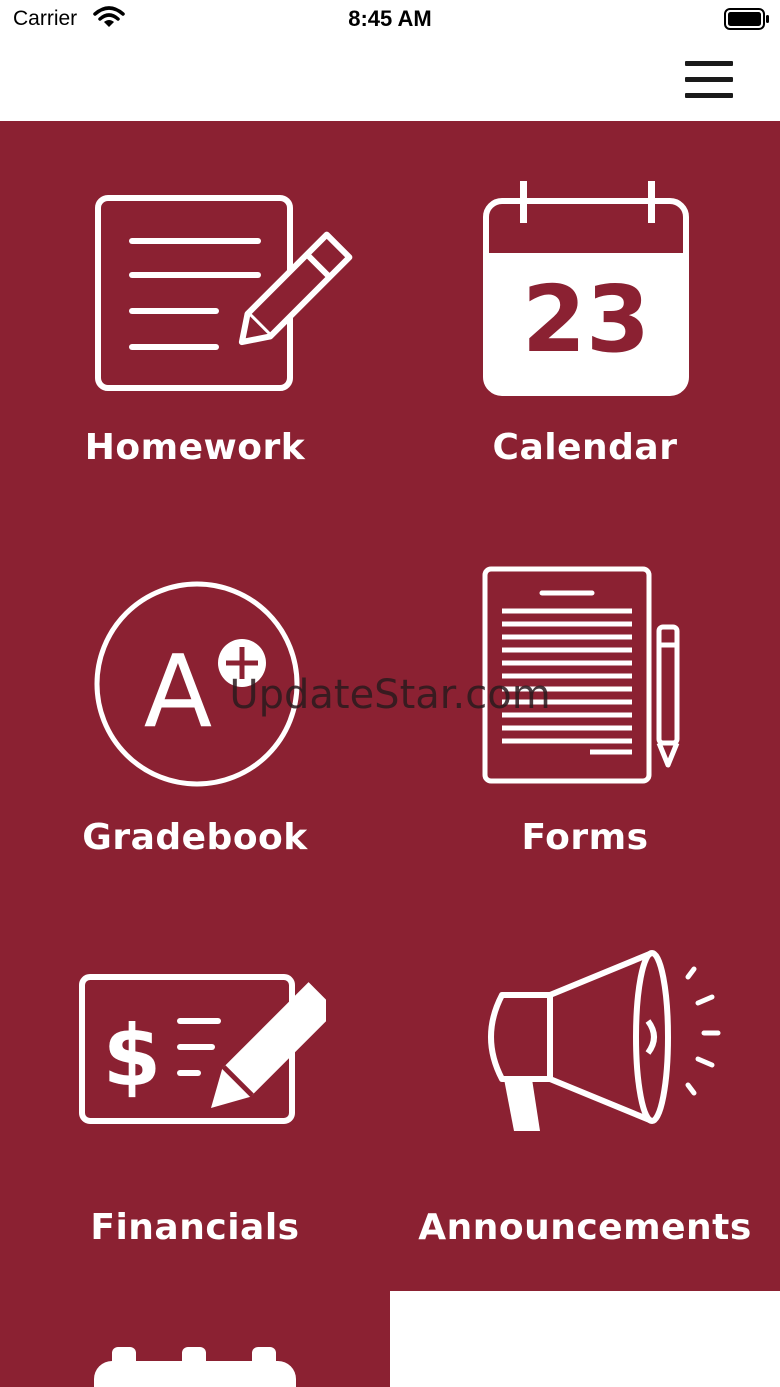 The image size is (780, 1387). Describe the element at coordinates (585, 837) in the screenshot. I see `tile-label-forms: Forms` at that location.